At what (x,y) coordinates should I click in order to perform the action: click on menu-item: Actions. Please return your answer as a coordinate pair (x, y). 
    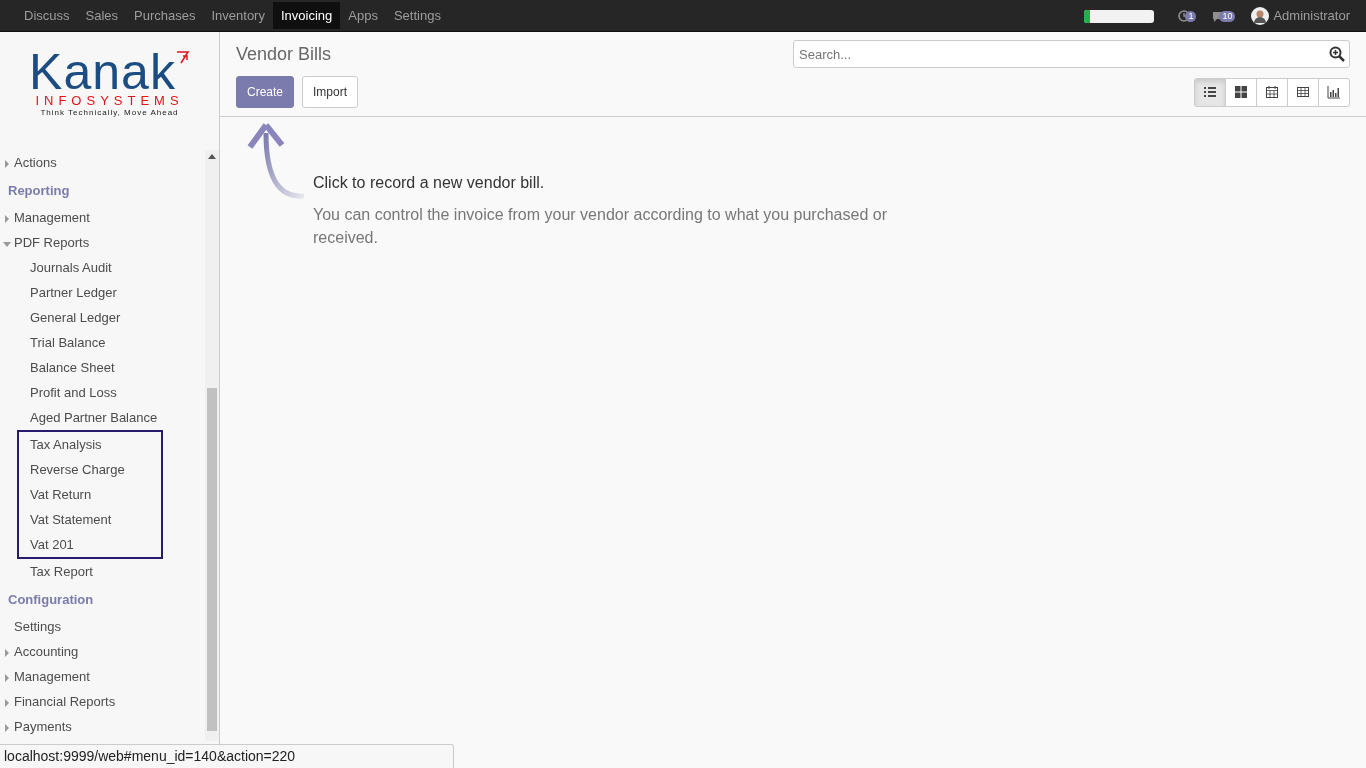
    Looking at the image, I should click on (35, 162).